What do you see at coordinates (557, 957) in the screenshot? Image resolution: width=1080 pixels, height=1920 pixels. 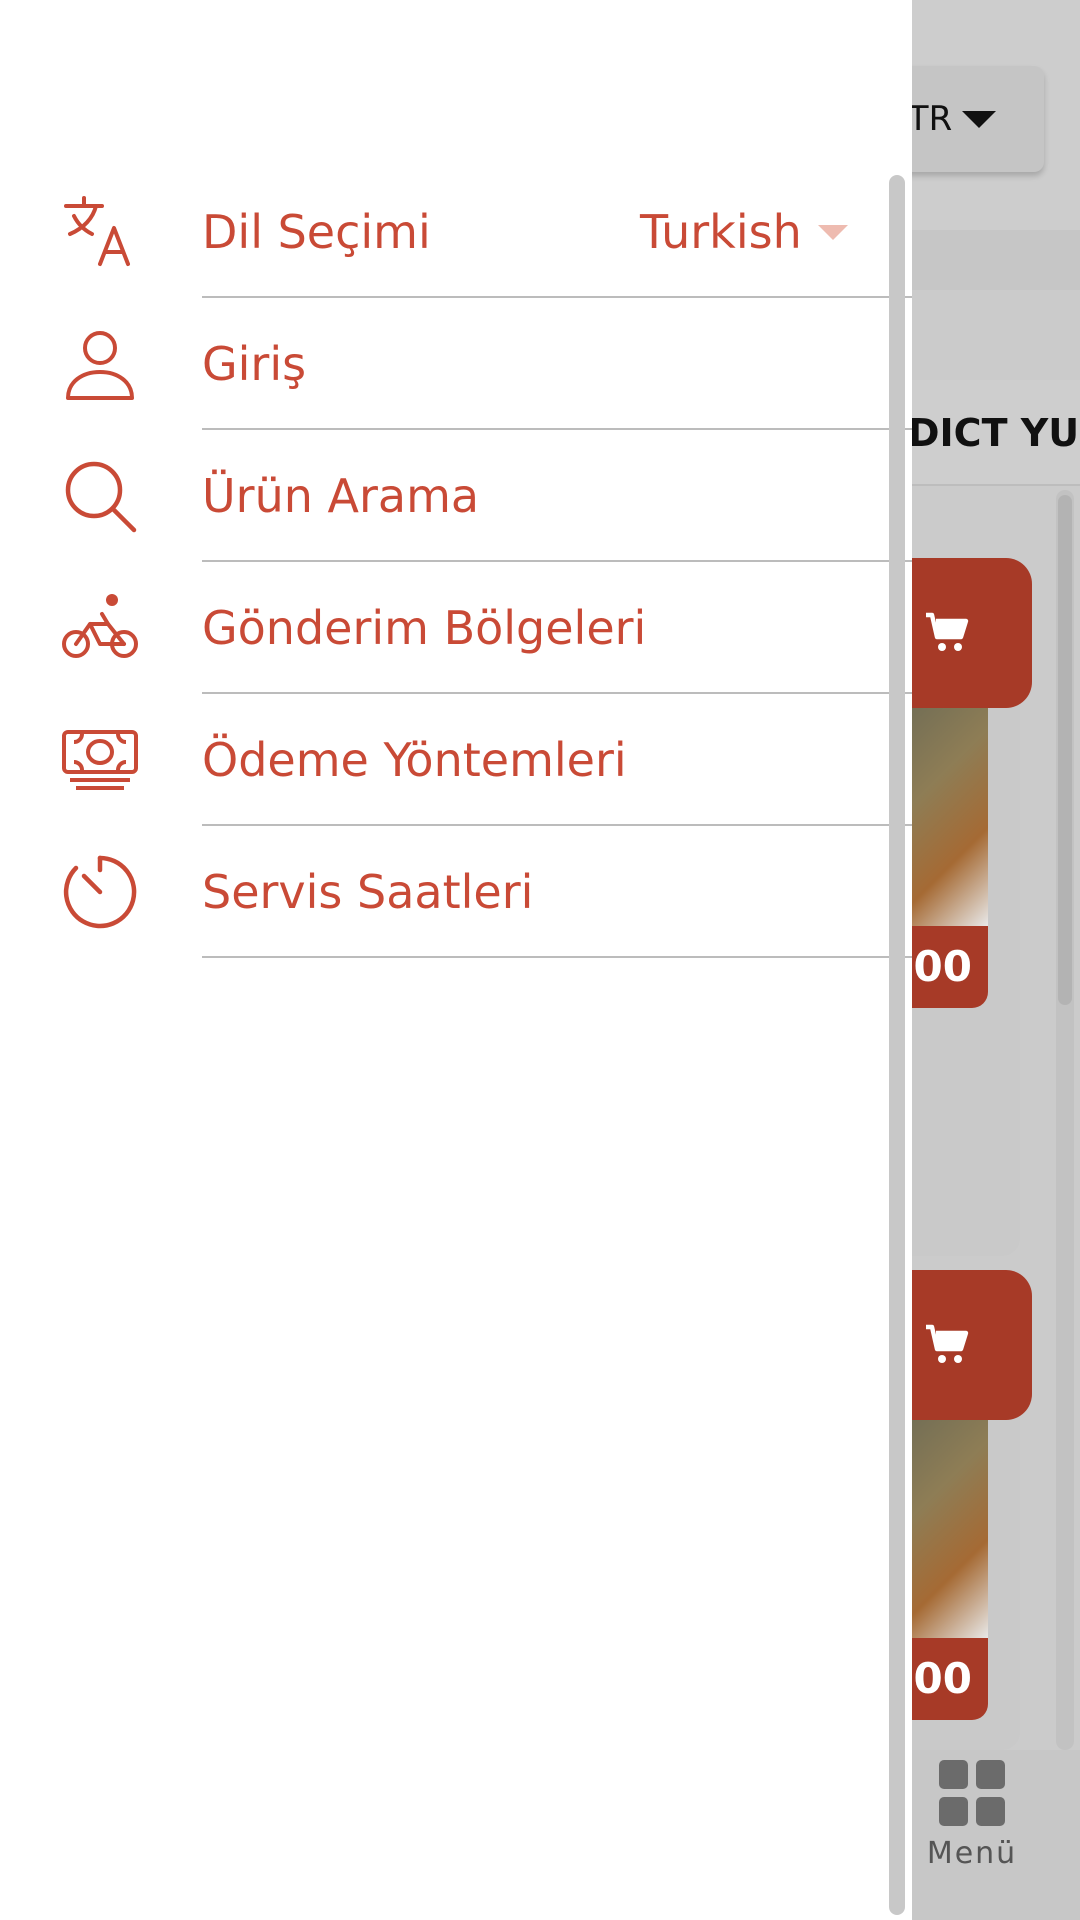 I see `divider` at bounding box center [557, 957].